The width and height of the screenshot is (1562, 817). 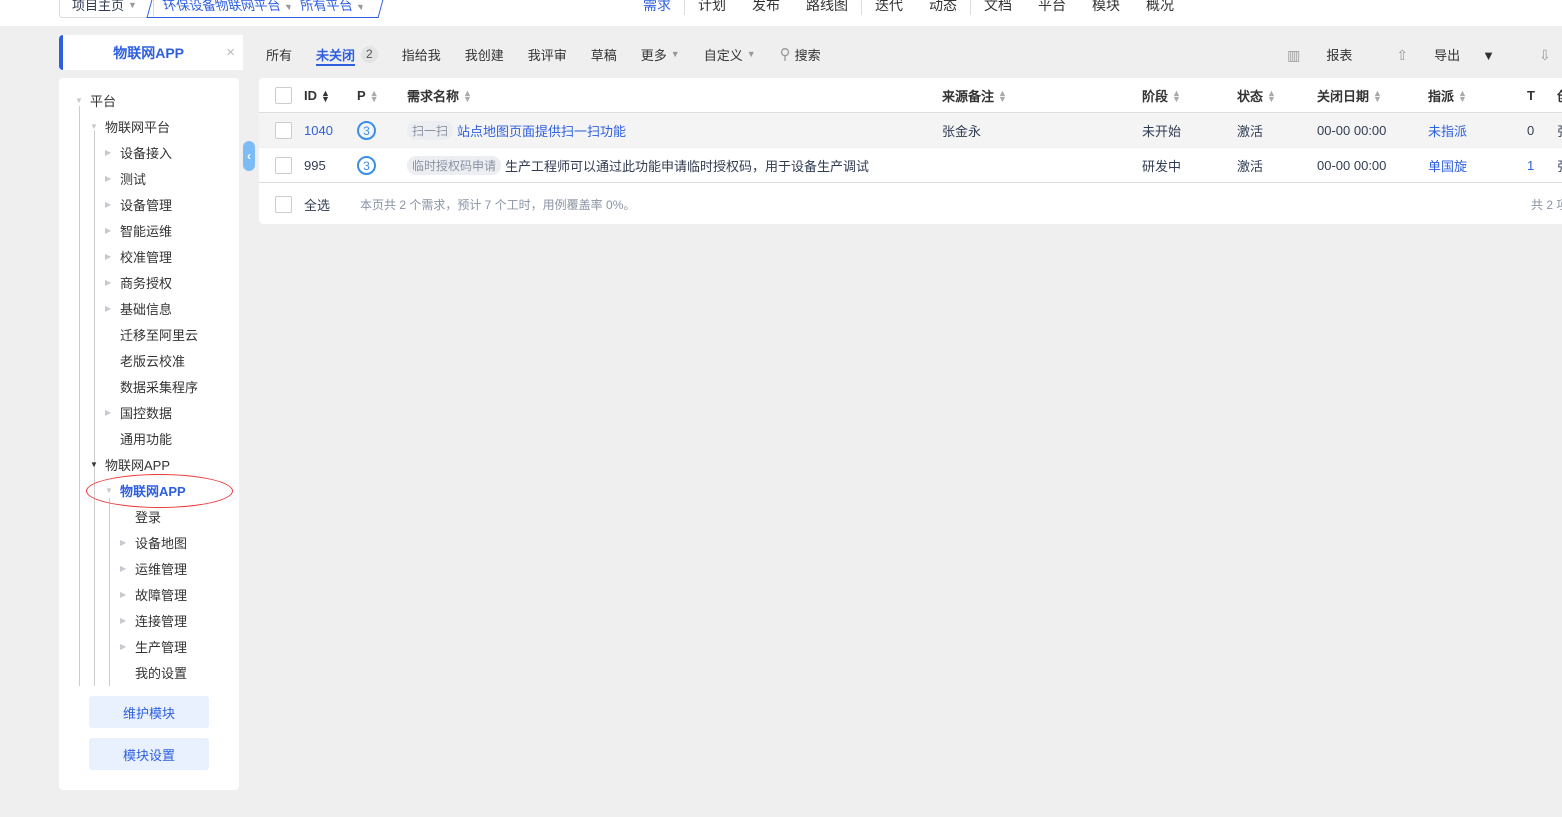 What do you see at coordinates (1539, 54) in the screenshot?
I see `import-button: ⇩导入` at bounding box center [1539, 54].